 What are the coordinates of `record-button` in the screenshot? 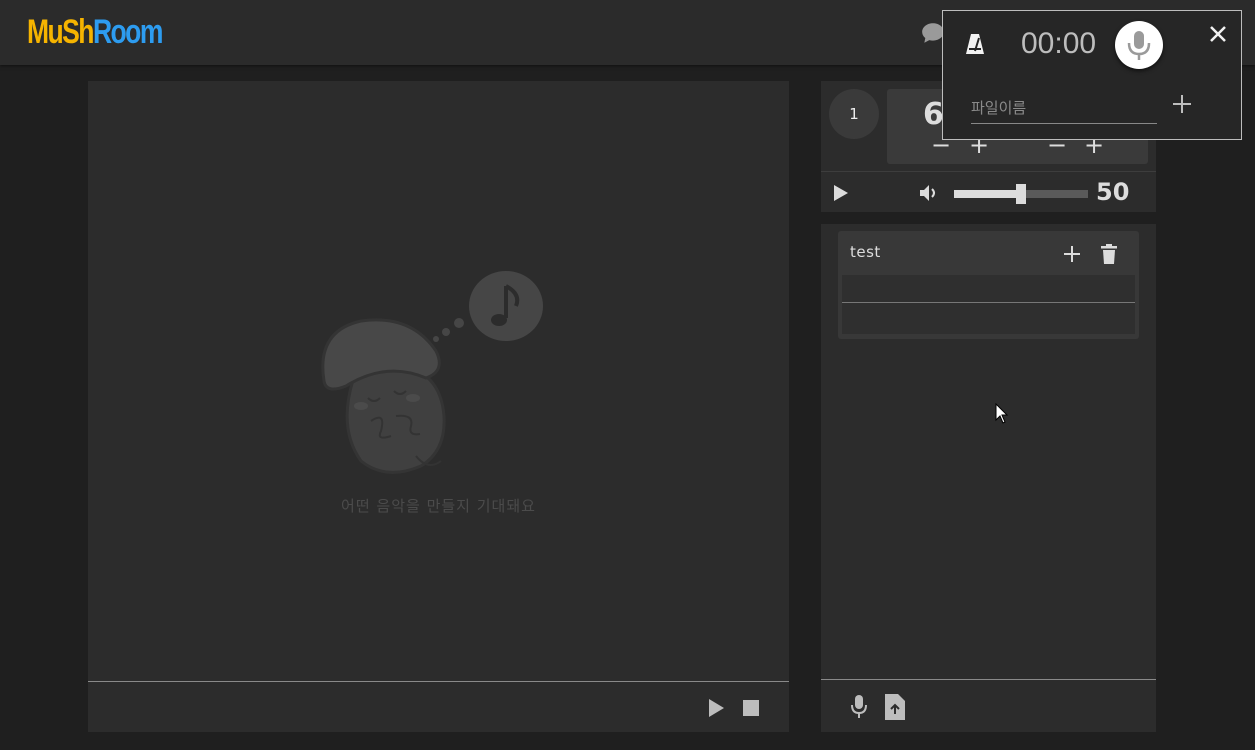 It's located at (1139, 45).